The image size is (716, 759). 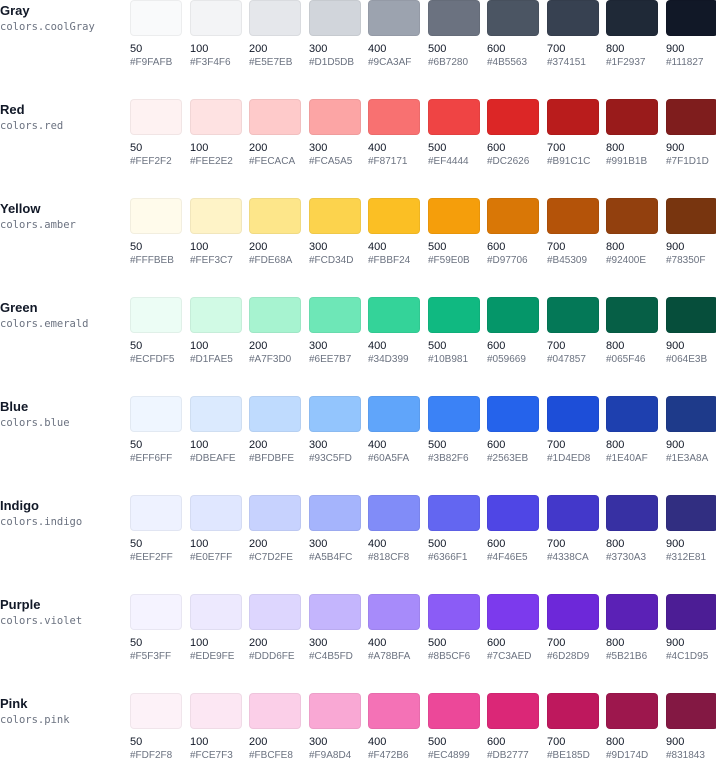 What do you see at coordinates (211, 754) in the screenshot?
I see `hex-value: #FCE7F3` at bounding box center [211, 754].